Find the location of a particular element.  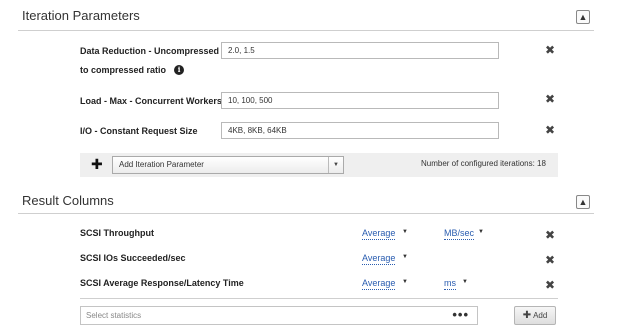

throughput-stat-dropdown: Average is located at coordinates (379, 234).